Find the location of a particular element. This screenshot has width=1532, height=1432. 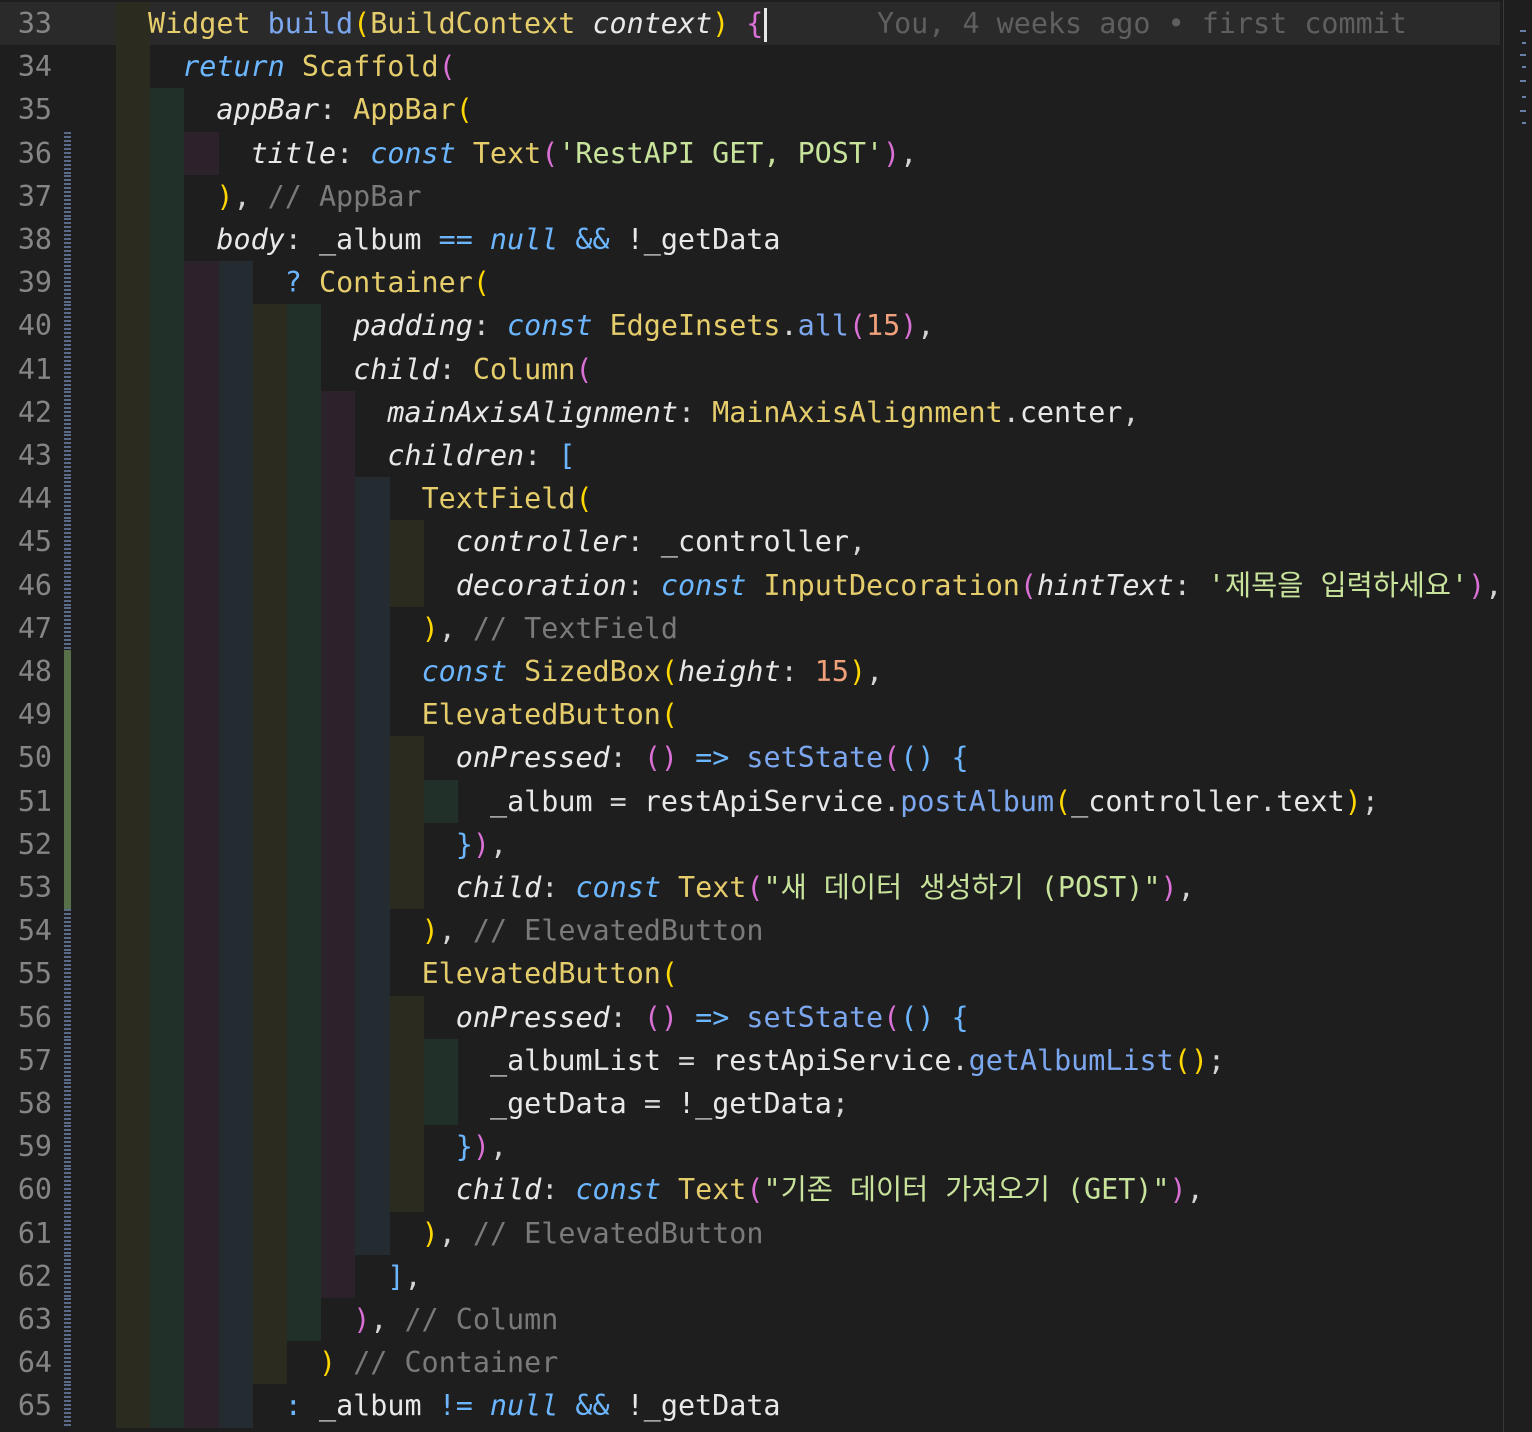

code-text: const SizedBox(height: 15), is located at coordinates (653, 671).